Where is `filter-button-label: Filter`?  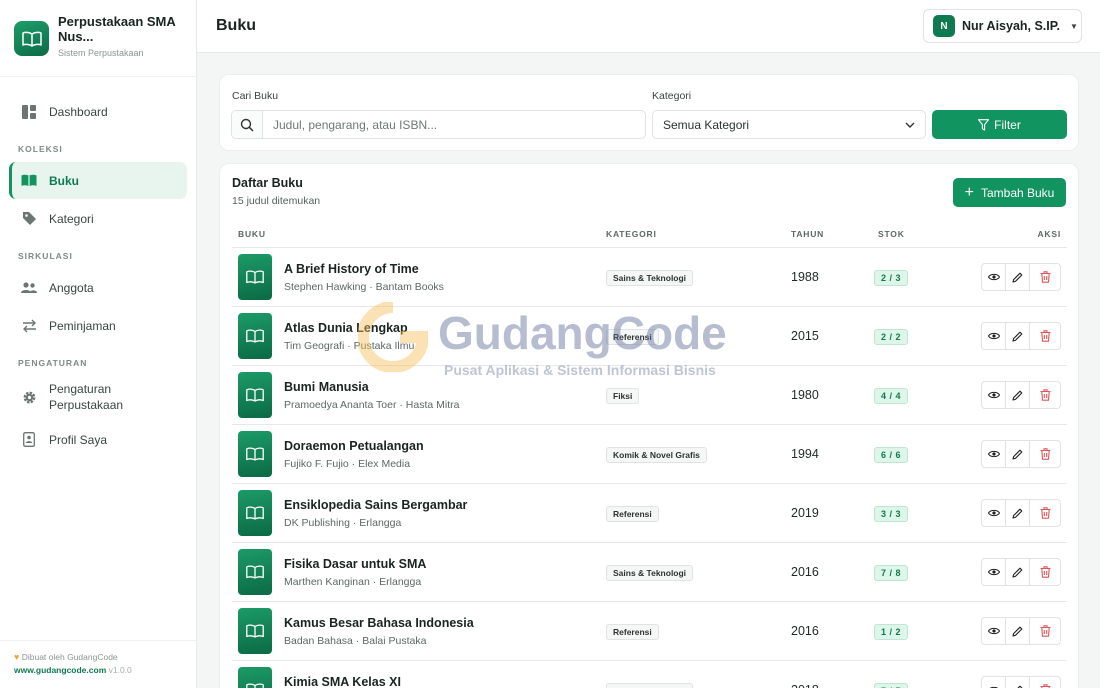 filter-button-label: Filter is located at coordinates (1007, 124).